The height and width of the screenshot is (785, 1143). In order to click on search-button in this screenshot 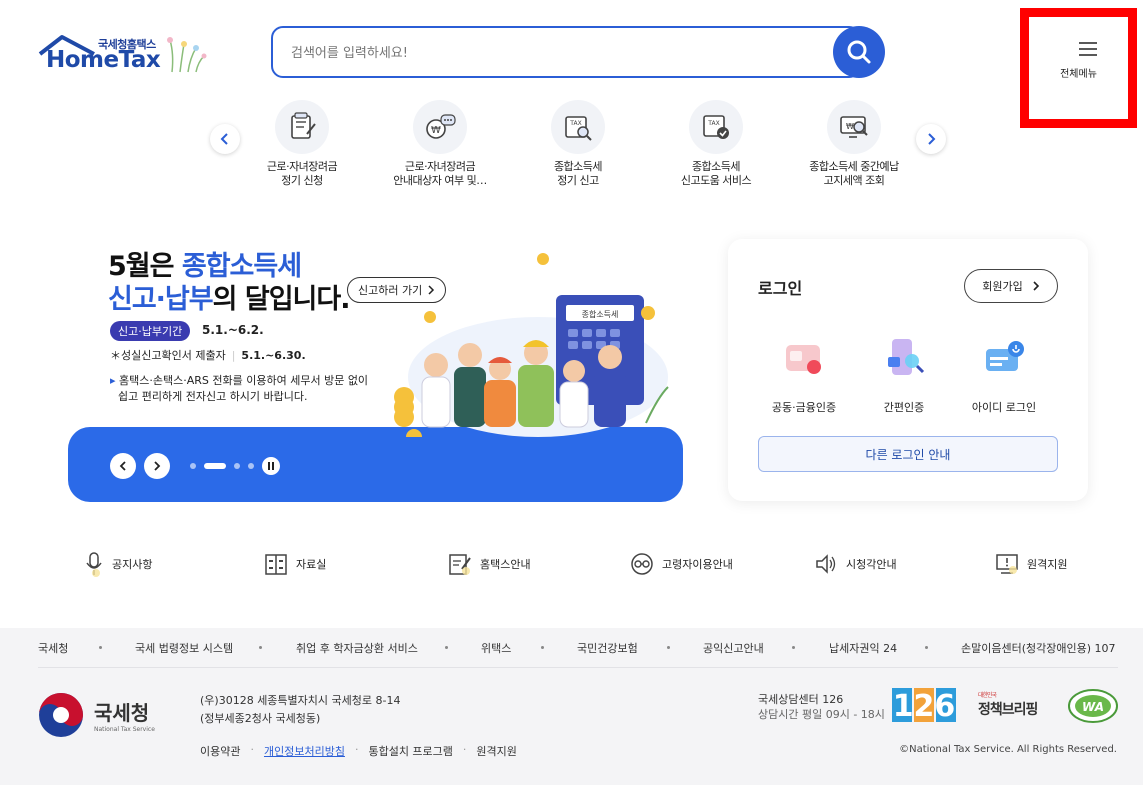, I will do `click(859, 52)`.